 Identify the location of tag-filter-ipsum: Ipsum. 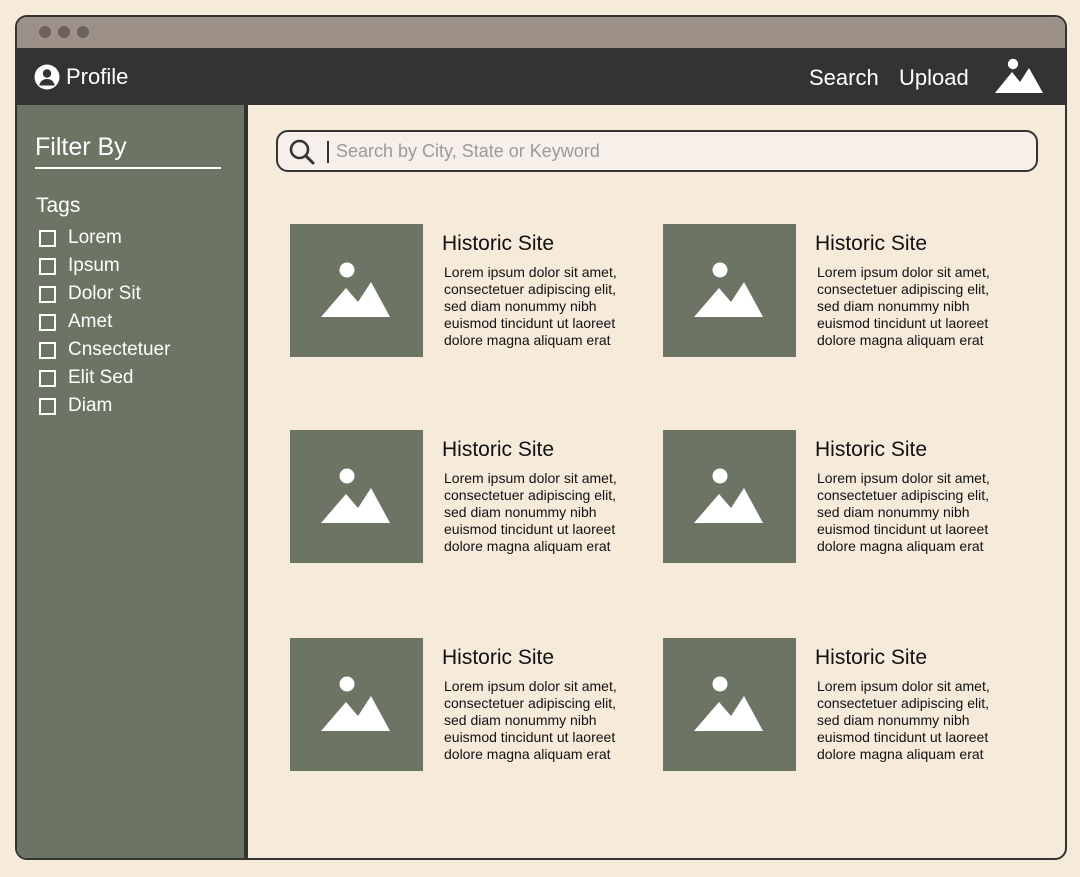
(79, 266).